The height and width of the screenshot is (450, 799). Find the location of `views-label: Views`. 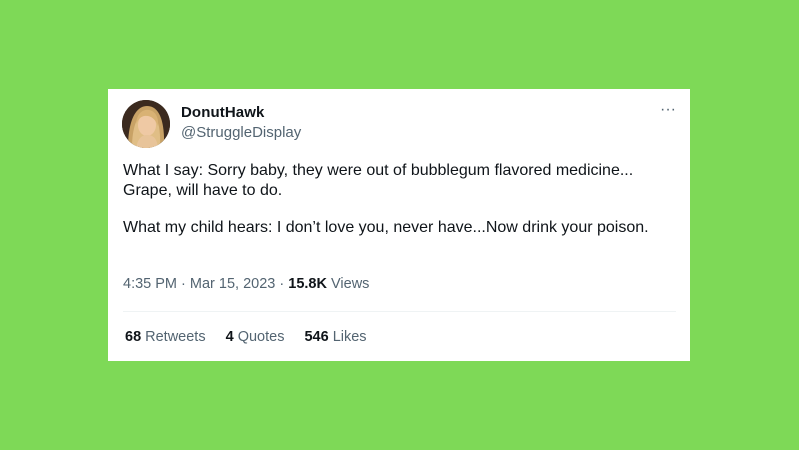

views-label: Views is located at coordinates (350, 284).